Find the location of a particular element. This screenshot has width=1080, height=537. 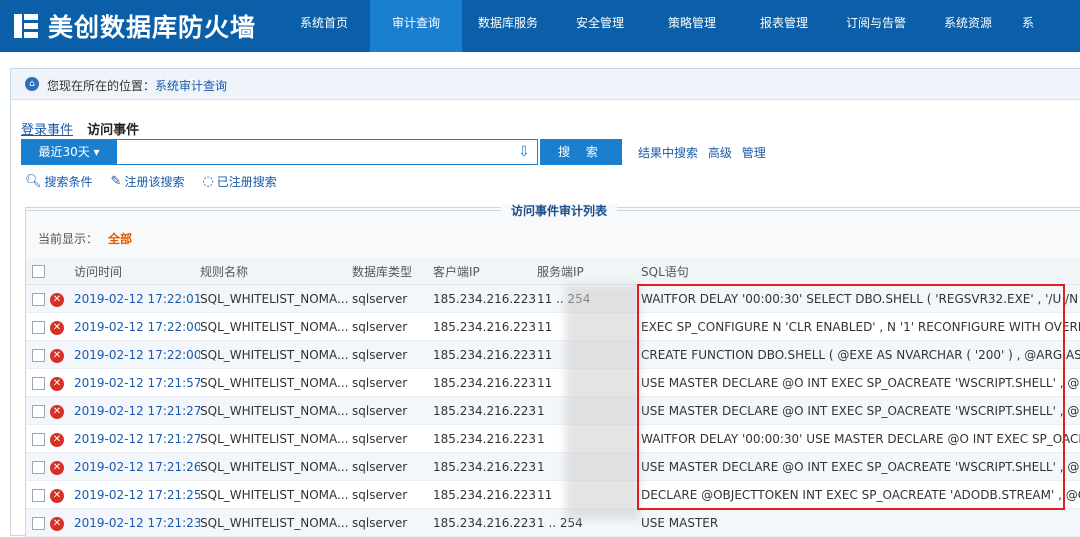

register-search-label: 注册该搜索 is located at coordinates (154, 182).